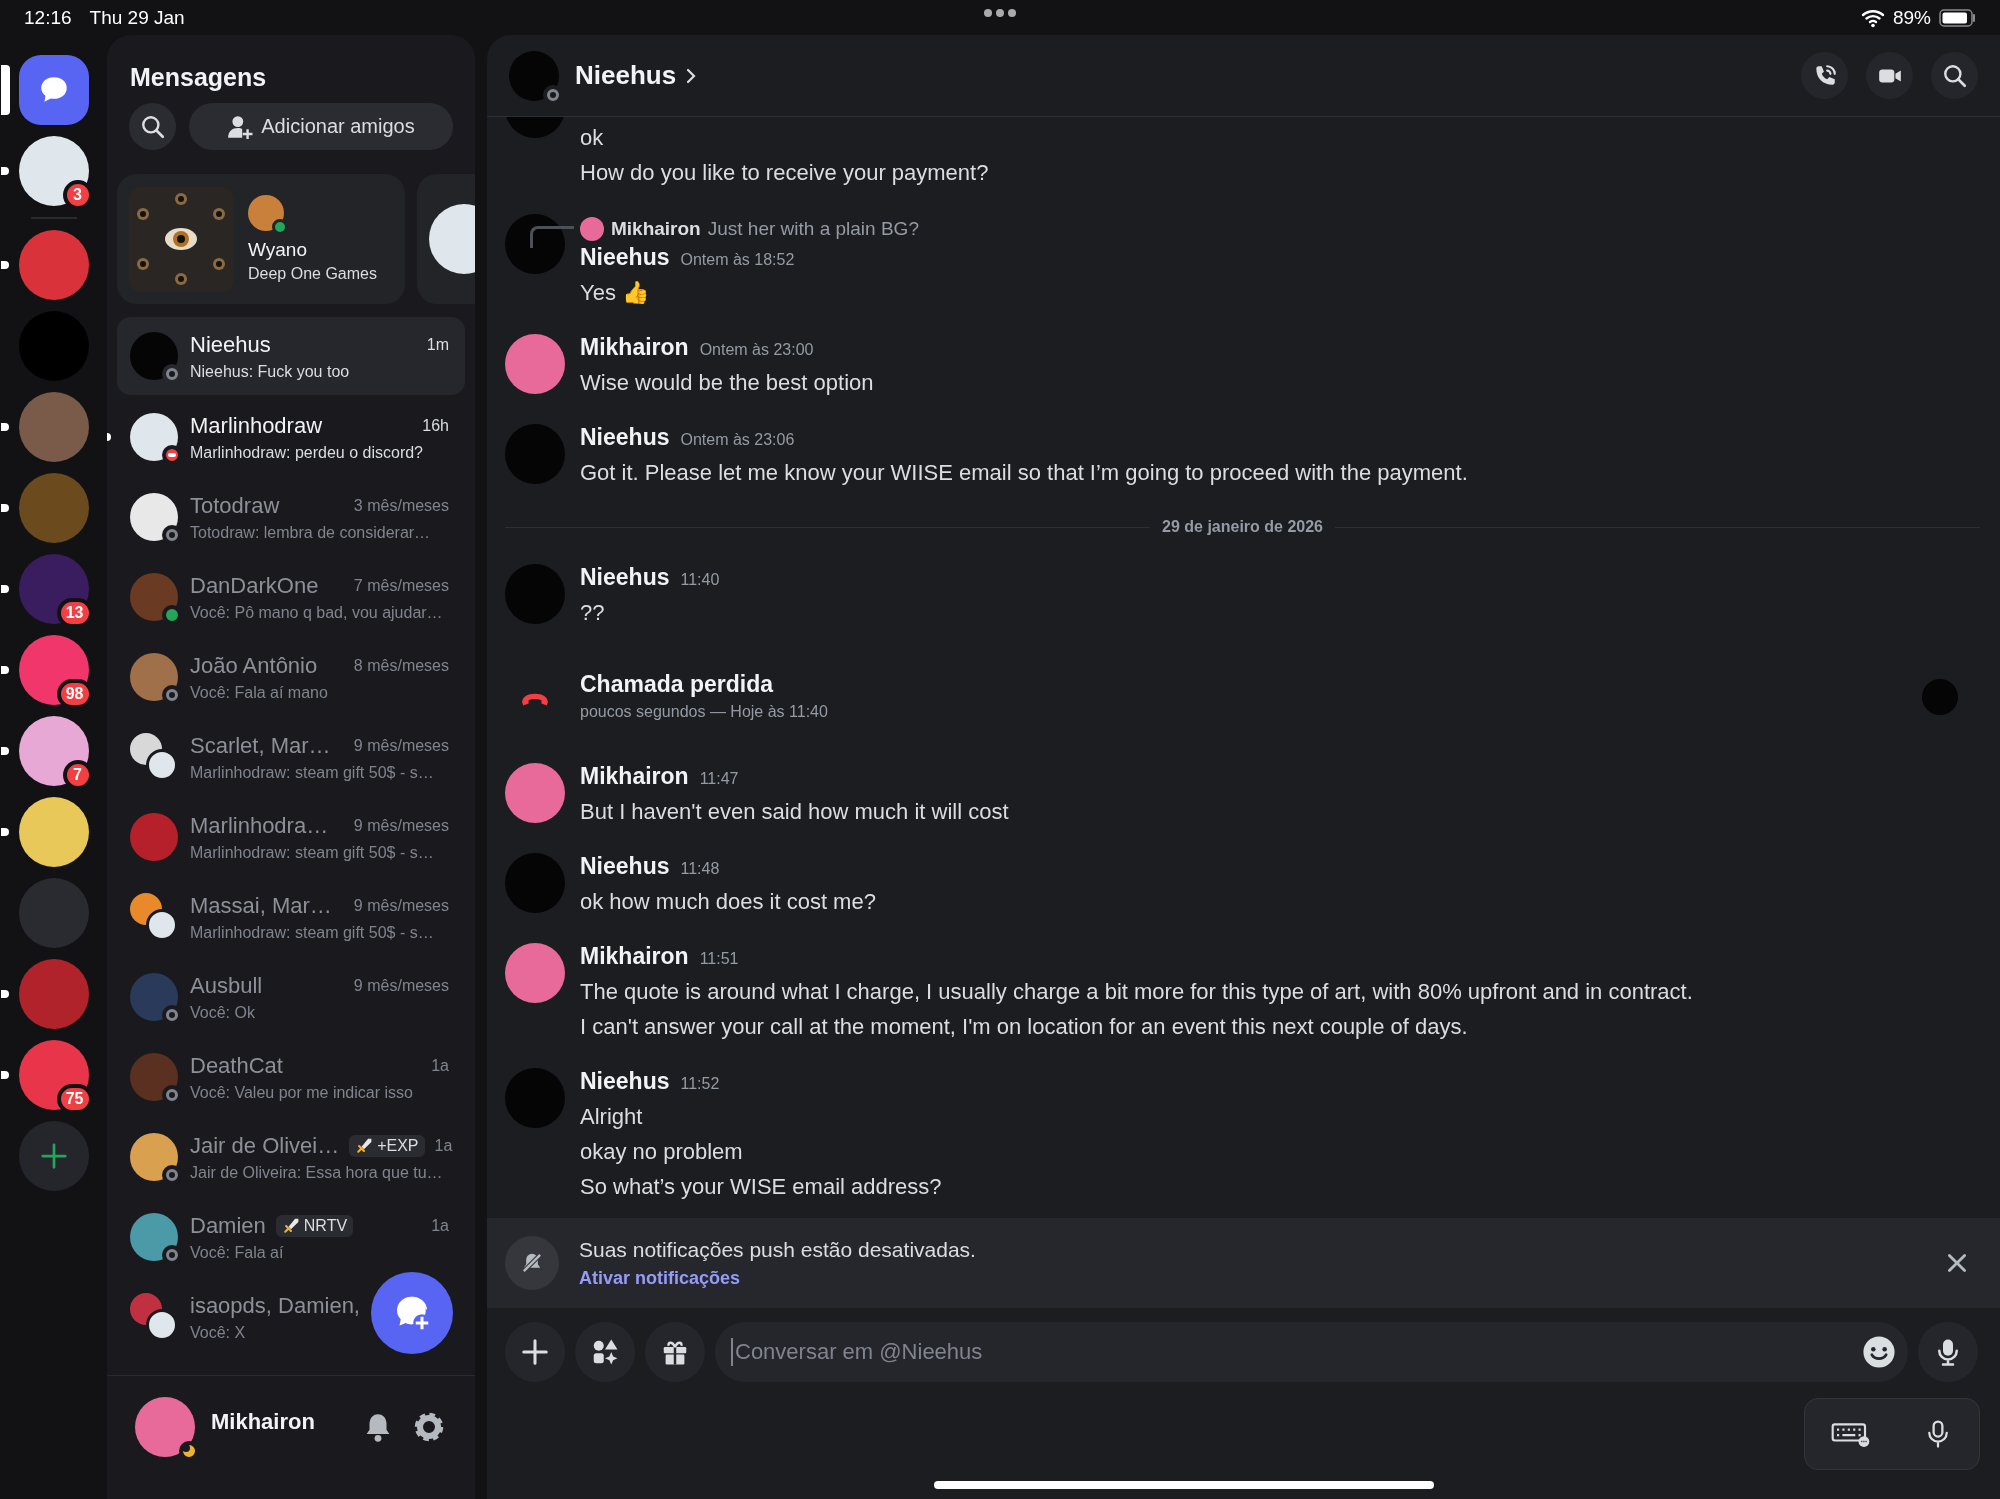  What do you see at coordinates (312, 274) in the screenshot?
I see `activity-name: Deep One Games` at bounding box center [312, 274].